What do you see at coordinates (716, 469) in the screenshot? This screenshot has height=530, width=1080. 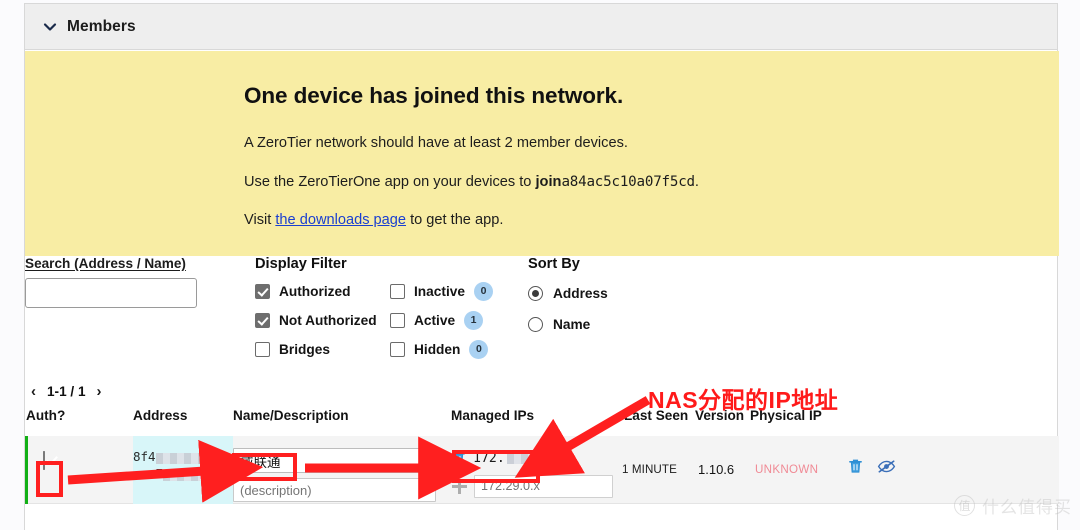 I see `row-version: 1.10.6` at bounding box center [716, 469].